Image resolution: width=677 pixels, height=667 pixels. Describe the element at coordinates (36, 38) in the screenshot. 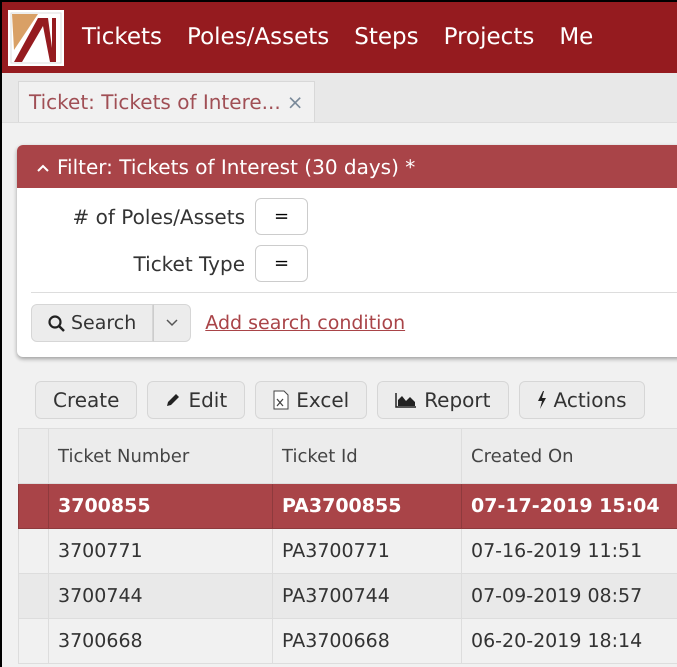

I see `logo-icon` at that location.